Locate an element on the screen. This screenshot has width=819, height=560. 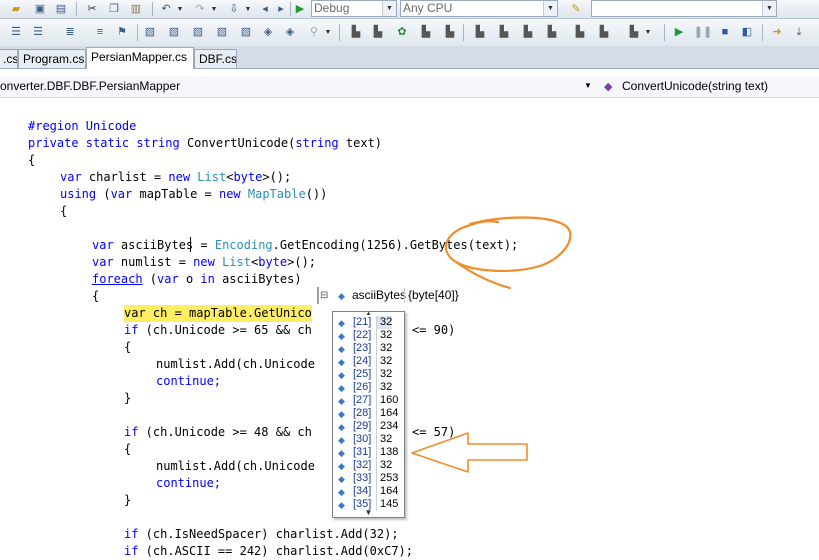
arrow-annotation is located at coordinates (469, 452).